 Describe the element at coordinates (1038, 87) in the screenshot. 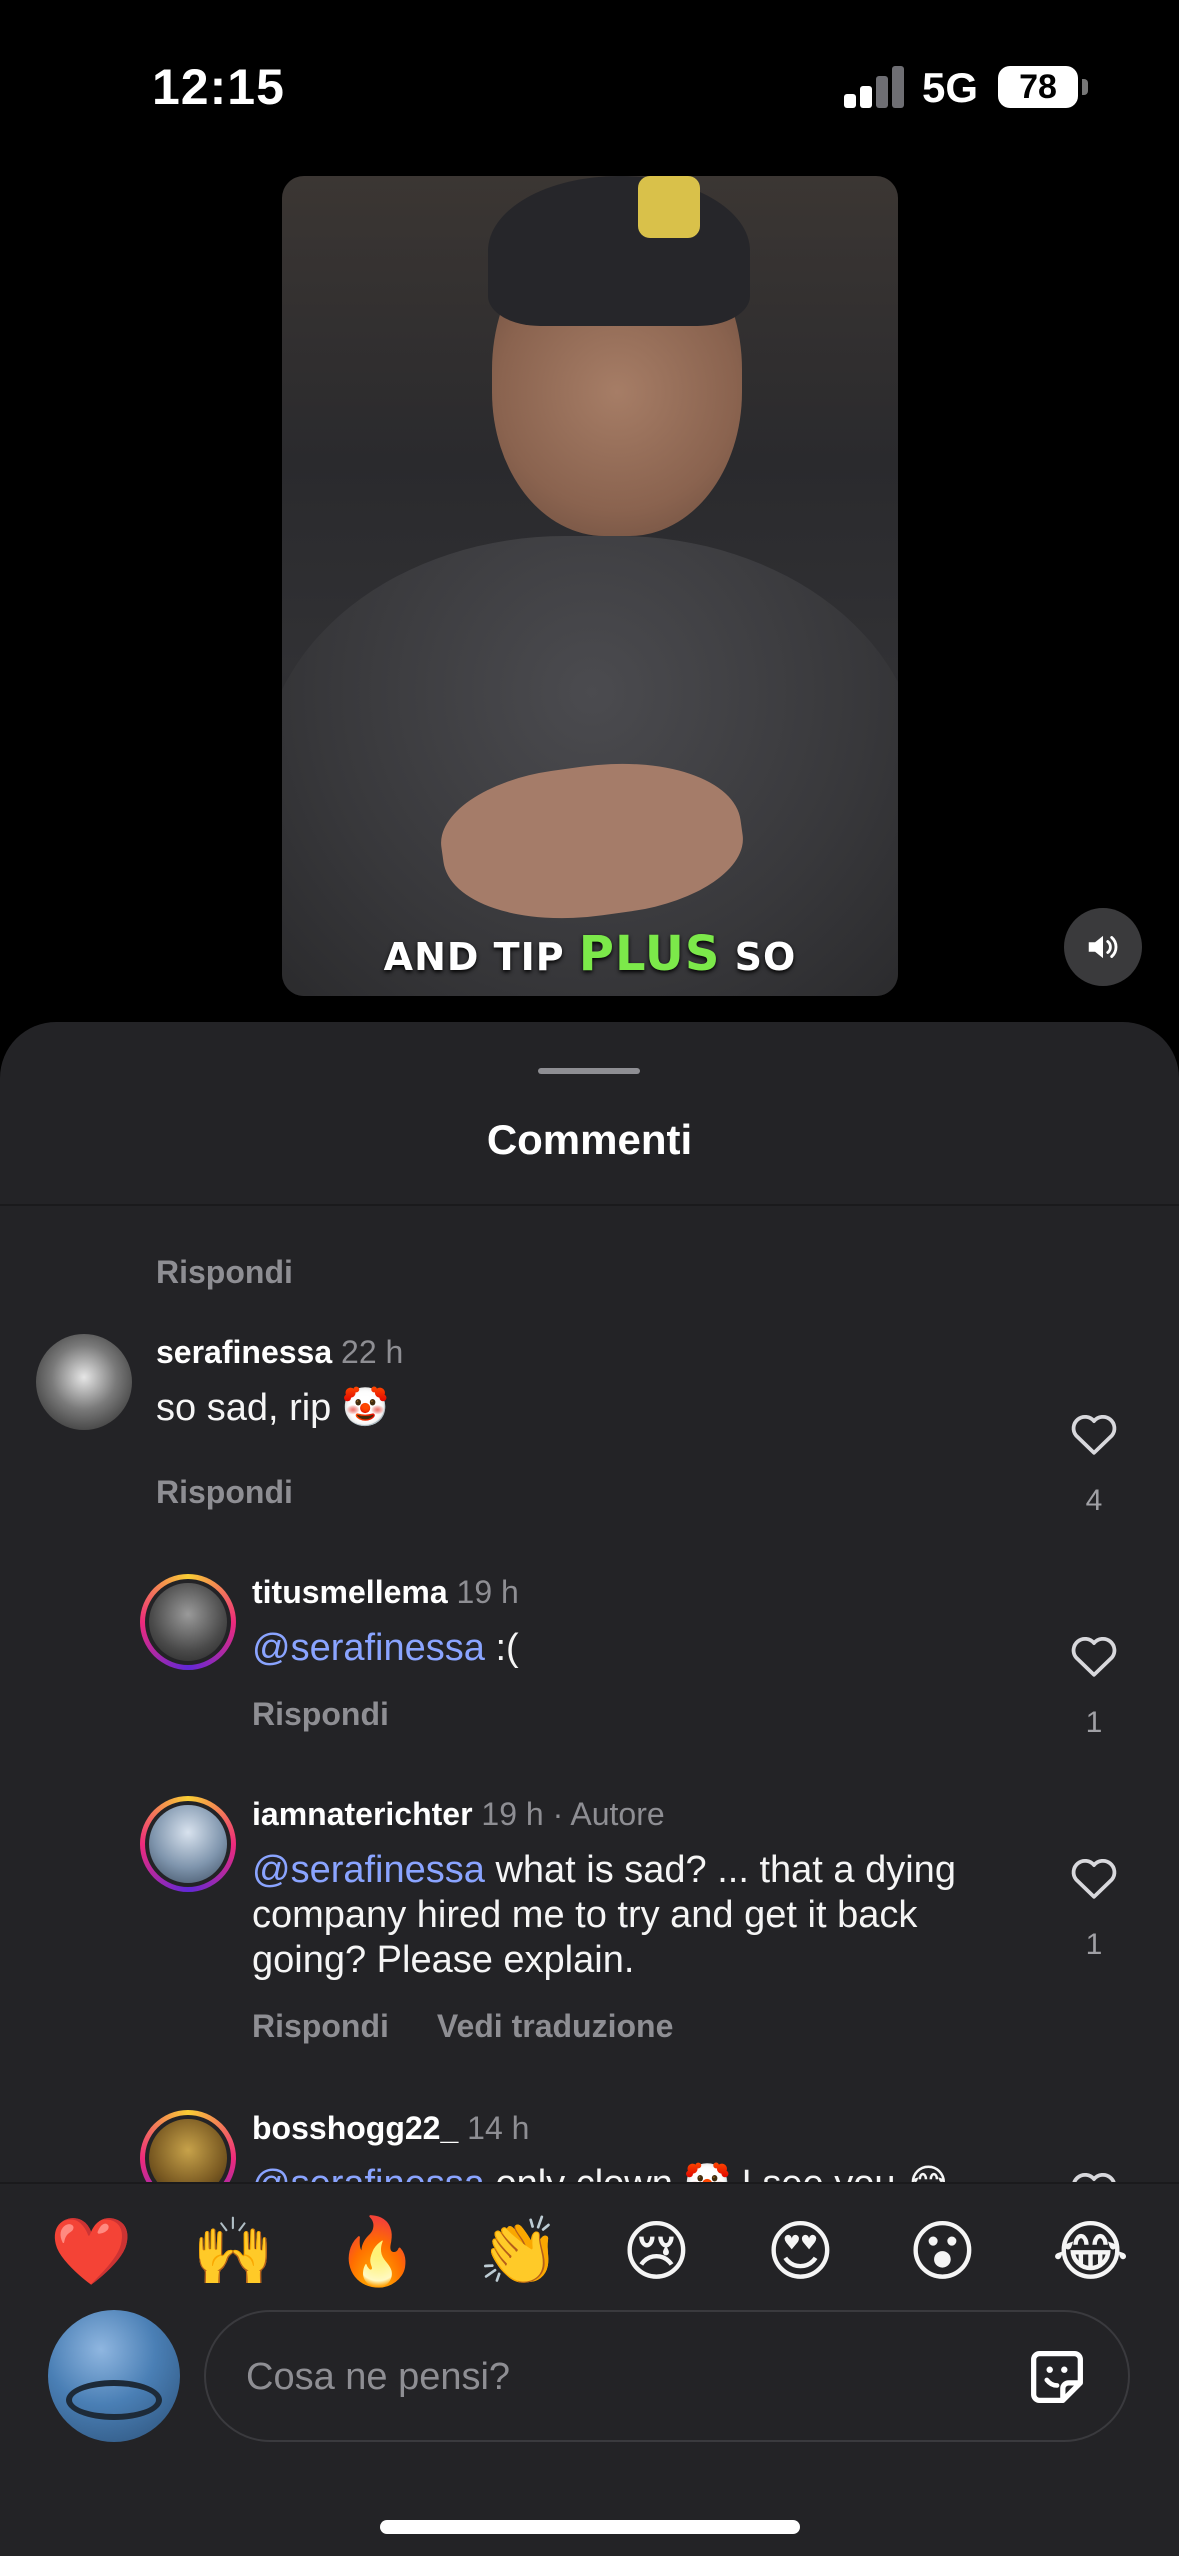

I see `battery-level: 78` at that location.